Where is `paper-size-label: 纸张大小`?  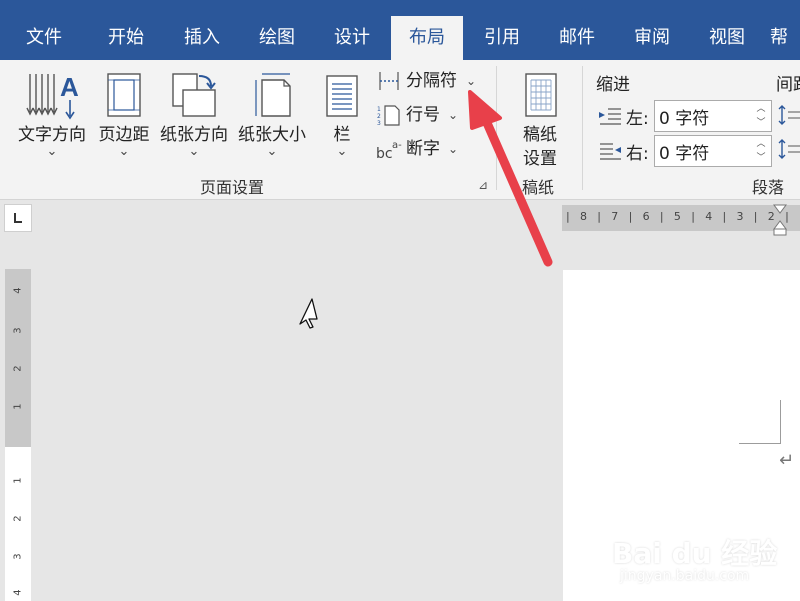
paper-size-label: 纸张大小 is located at coordinates (272, 135).